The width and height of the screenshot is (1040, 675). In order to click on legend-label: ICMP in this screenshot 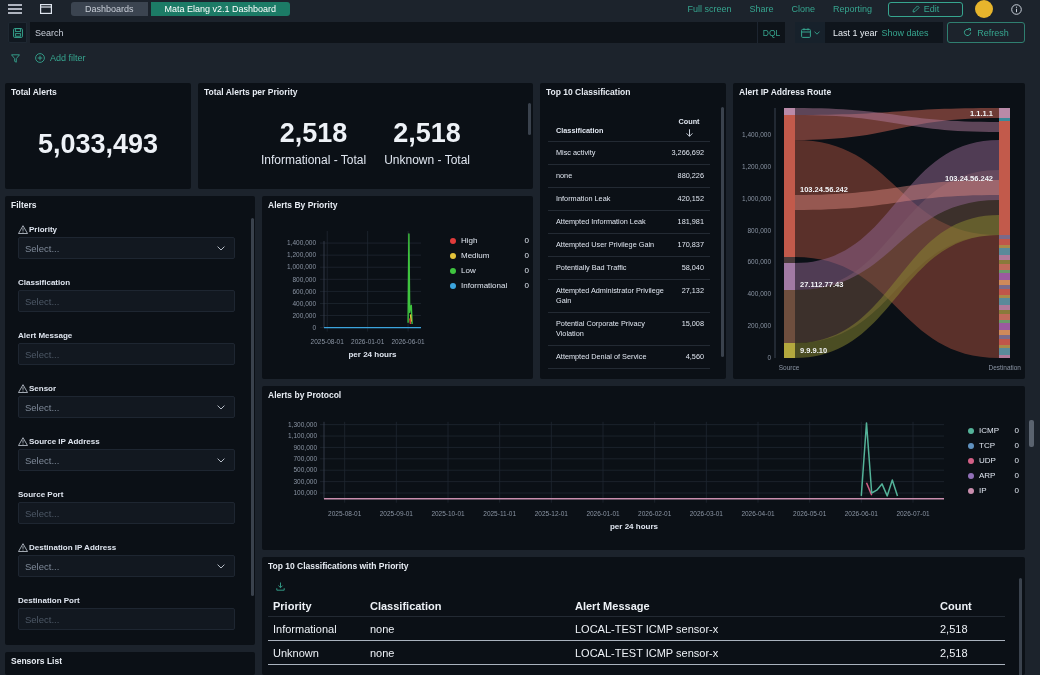, I will do `click(995, 430)`.